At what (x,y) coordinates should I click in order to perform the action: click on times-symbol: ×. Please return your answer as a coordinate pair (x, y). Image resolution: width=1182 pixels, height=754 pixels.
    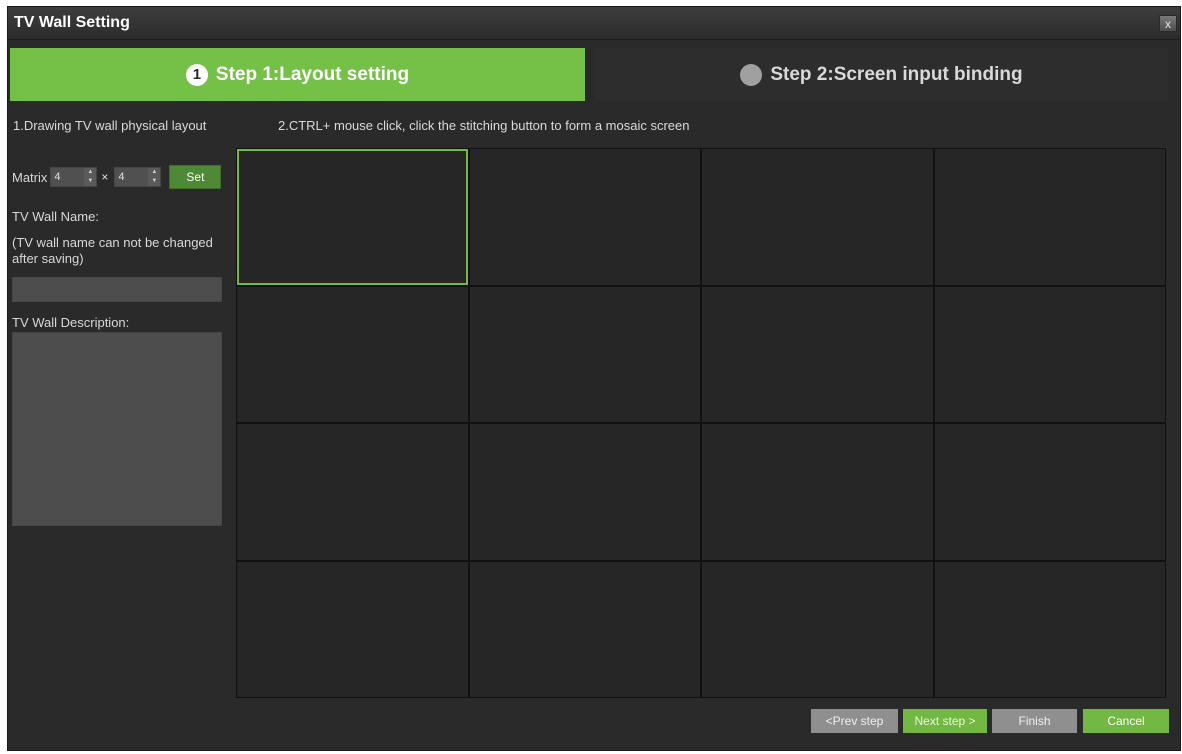
    Looking at the image, I should click on (105, 177).